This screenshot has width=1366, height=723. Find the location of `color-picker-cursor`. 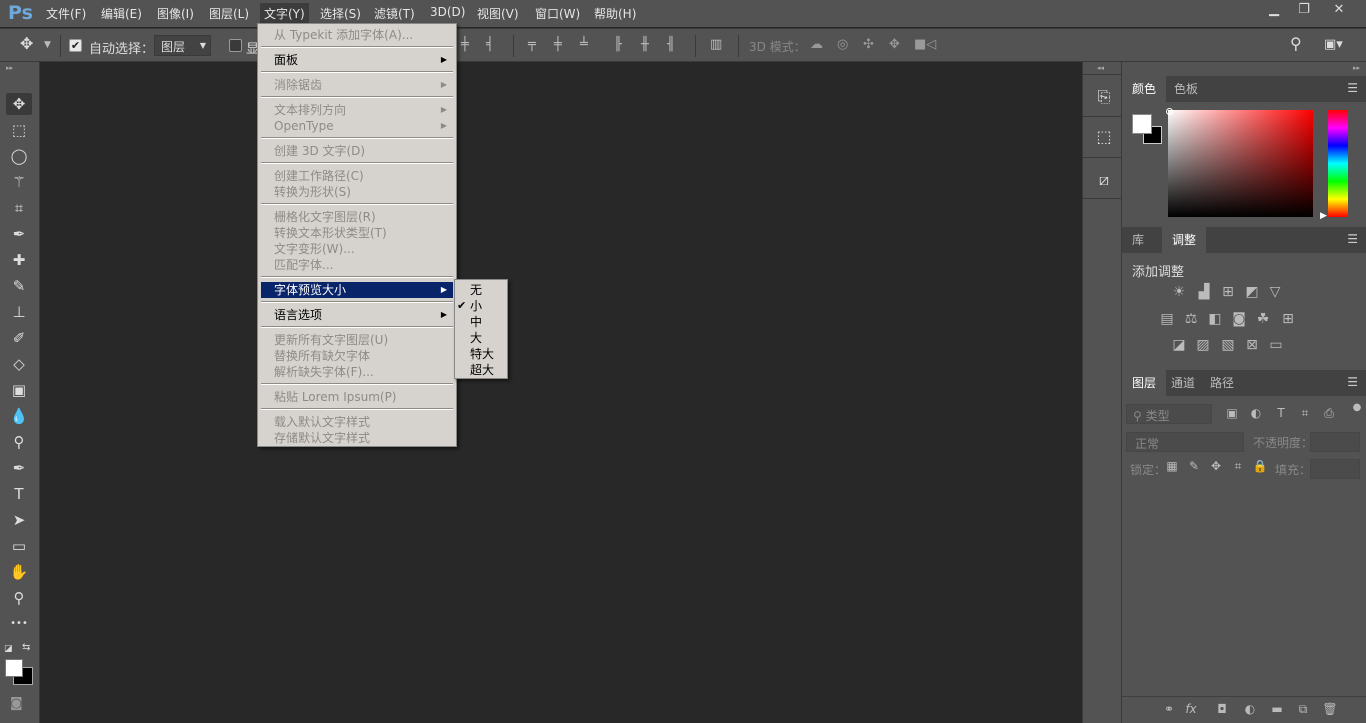

color-picker-cursor is located at coordinates (1169, 111).